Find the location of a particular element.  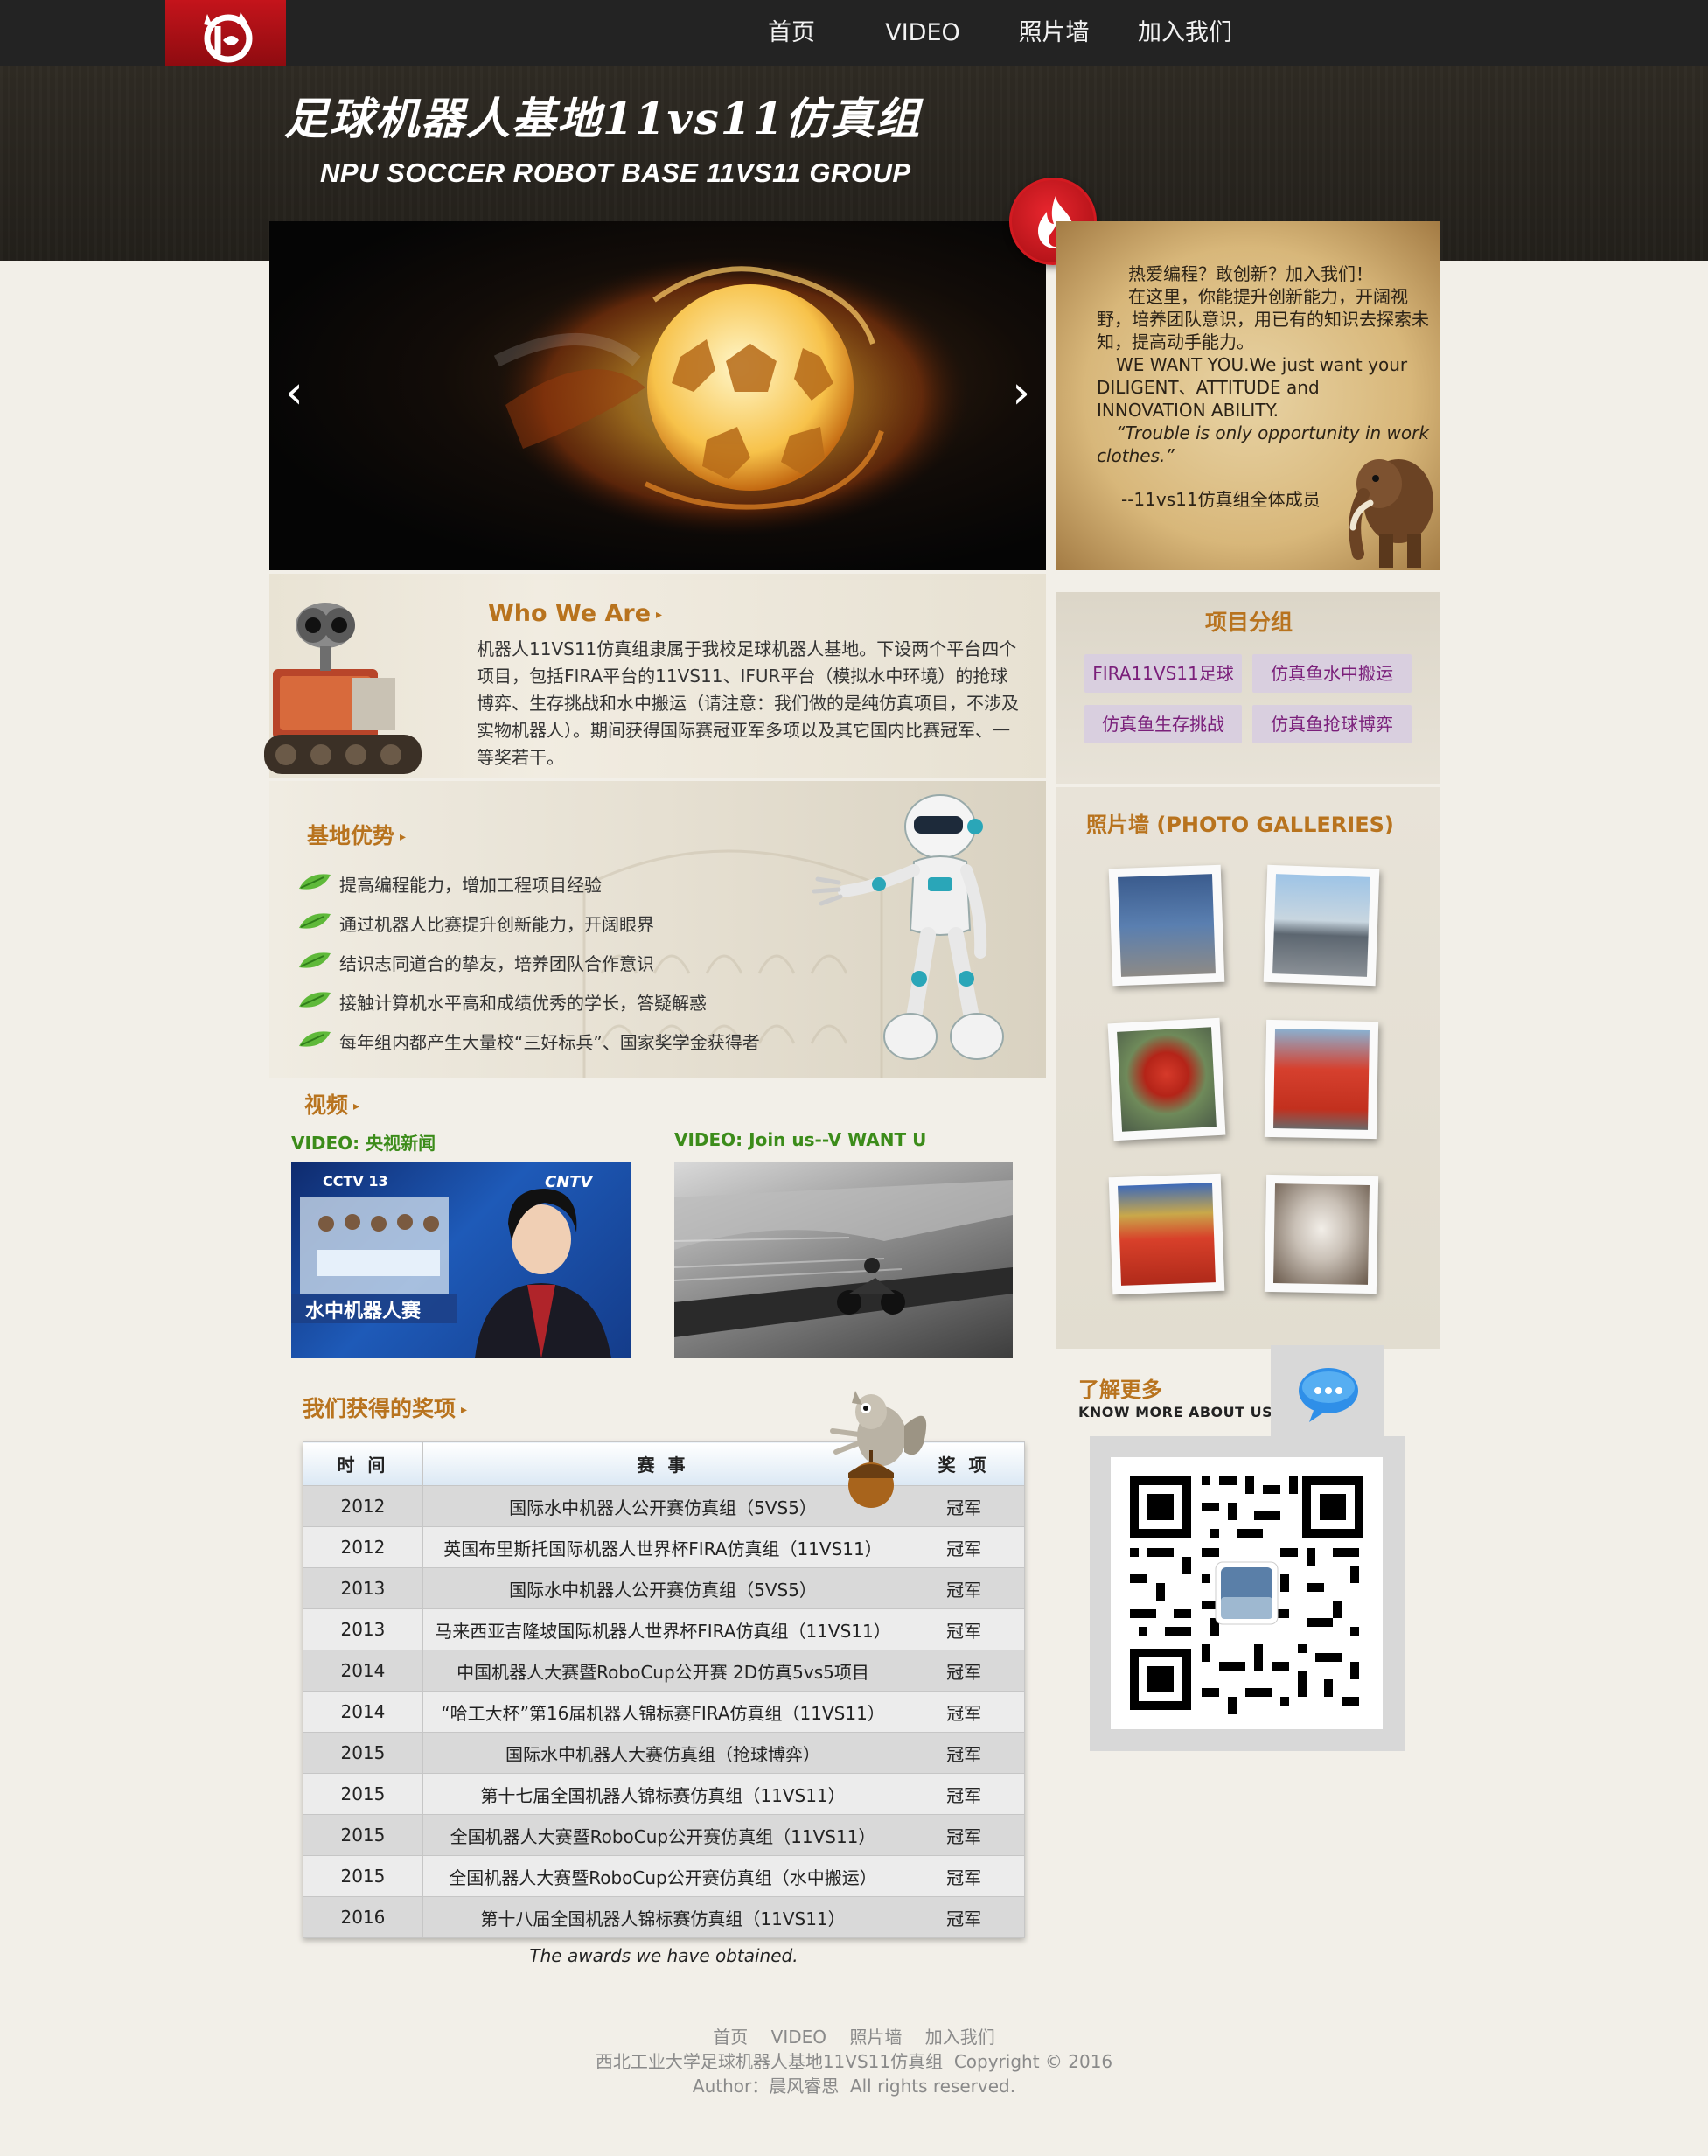

advantage-text: 每年组内都产生大量校“三好标兵”、国家奖学金获得者 is located at coordinates (549, 1042).